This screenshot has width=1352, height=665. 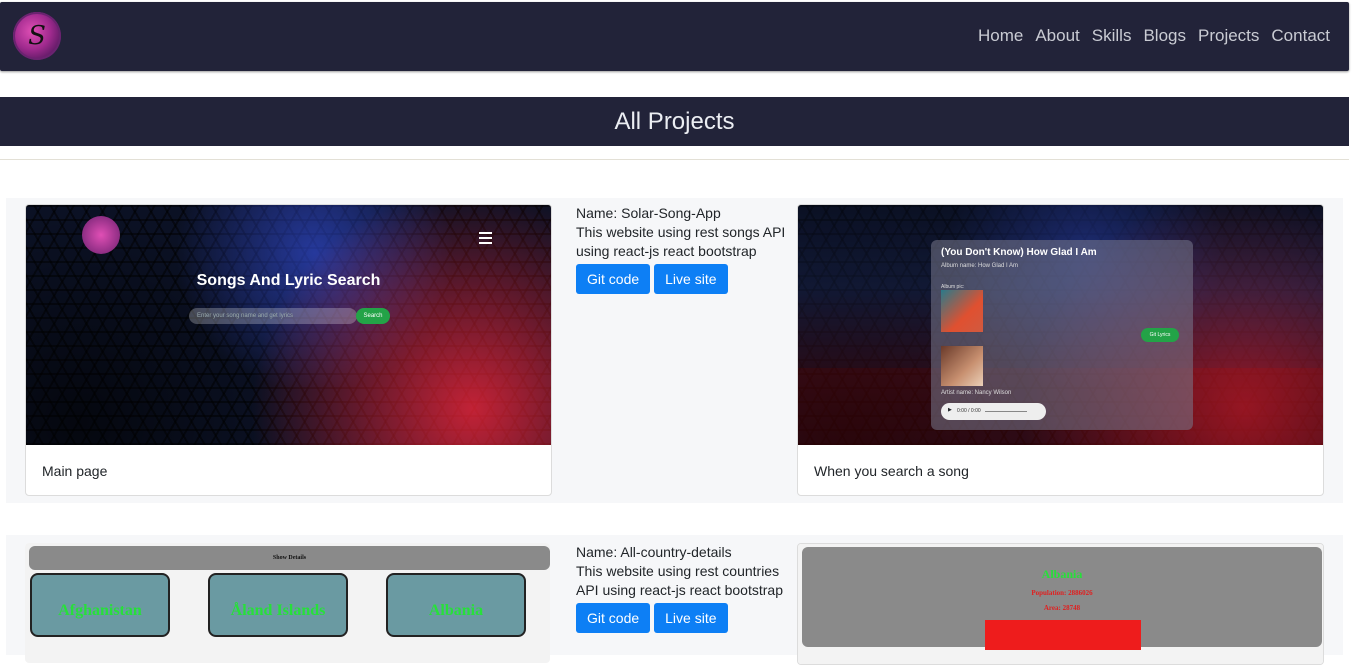 What do you see at coordinates (962, 366) in the screenshot?
I see `artist-photo-image` at bounding box center [962, 366].